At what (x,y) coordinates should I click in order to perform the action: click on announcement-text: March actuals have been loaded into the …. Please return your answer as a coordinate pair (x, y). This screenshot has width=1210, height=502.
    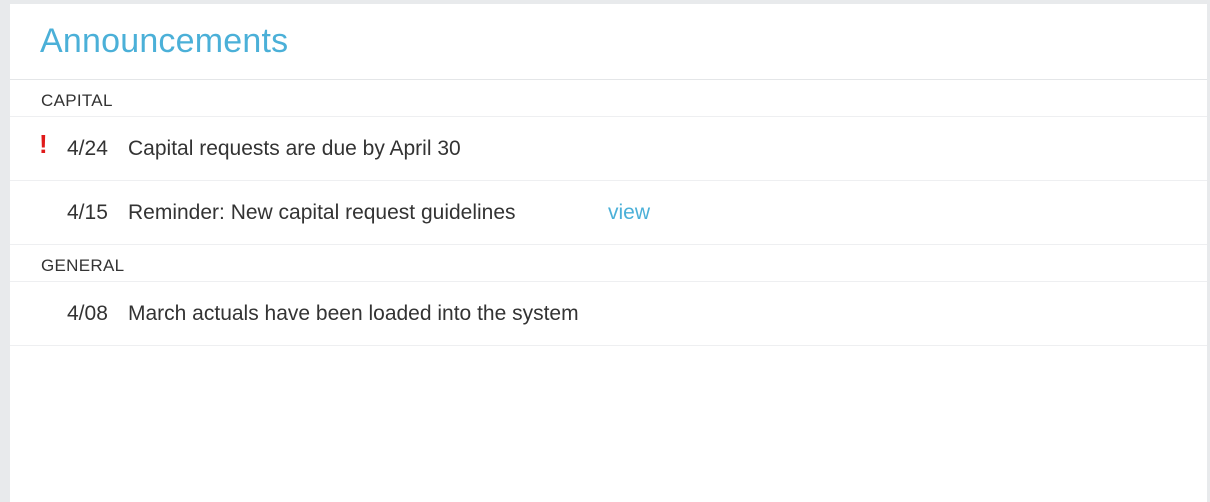
    Looking at the image, I should click on (353, 313).